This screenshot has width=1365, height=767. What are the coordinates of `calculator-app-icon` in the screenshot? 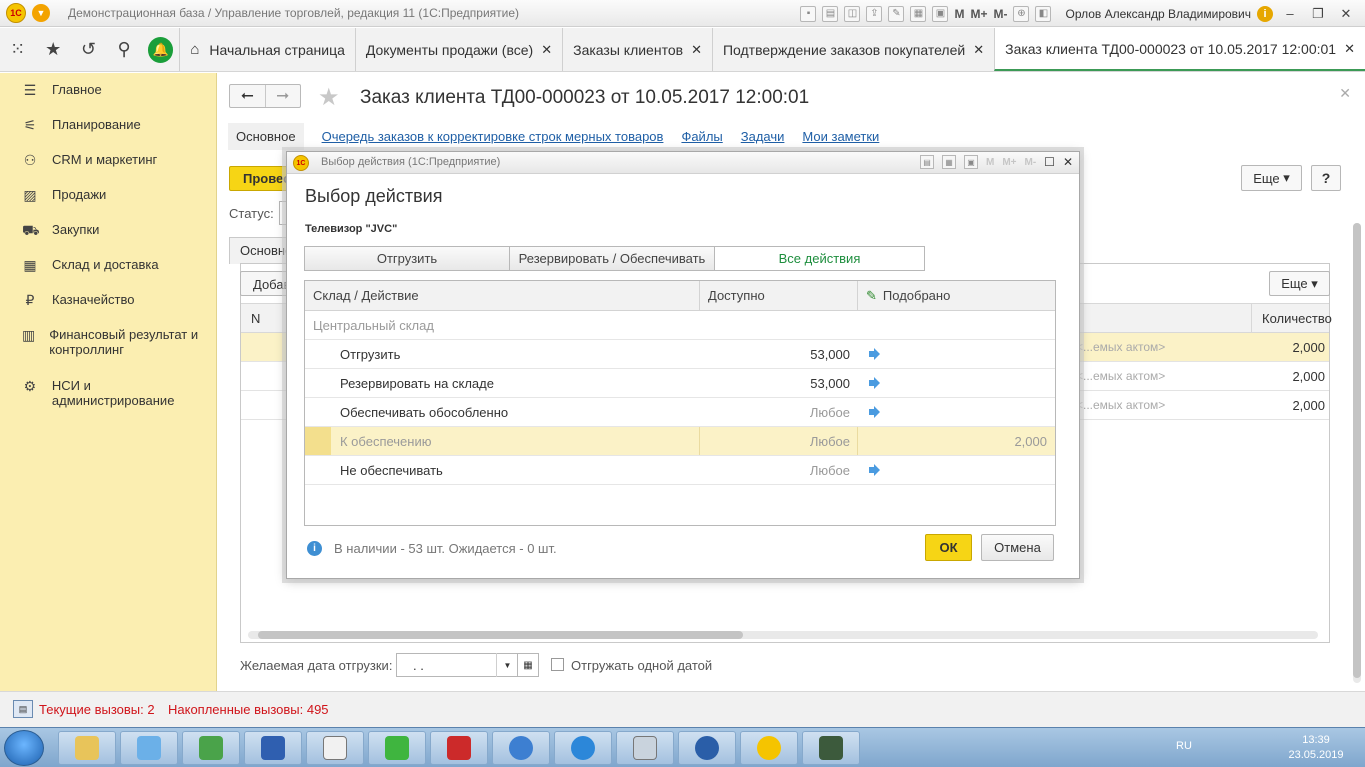 It's located at (645, 748).